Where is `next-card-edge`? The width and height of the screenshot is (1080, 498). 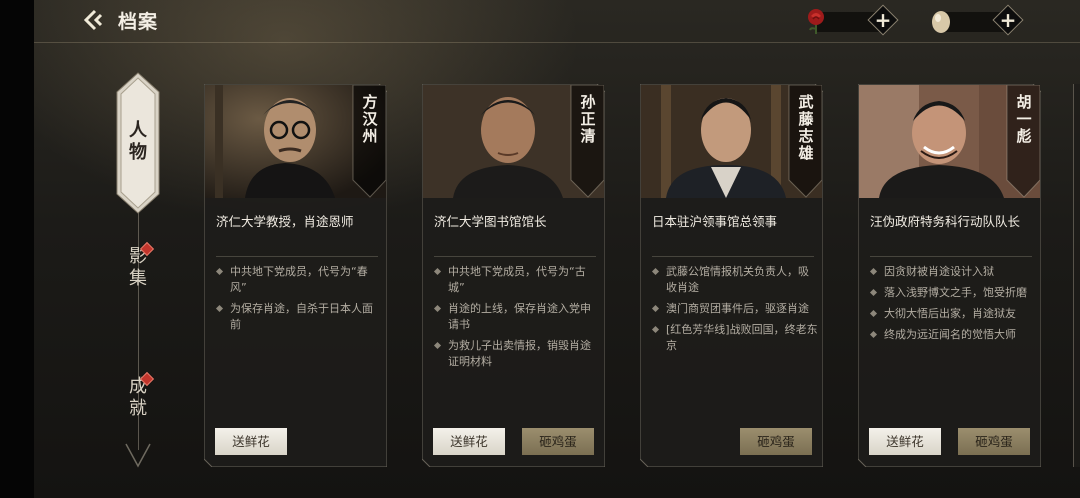 next-card-edge is located at coordinates (1076, 275).